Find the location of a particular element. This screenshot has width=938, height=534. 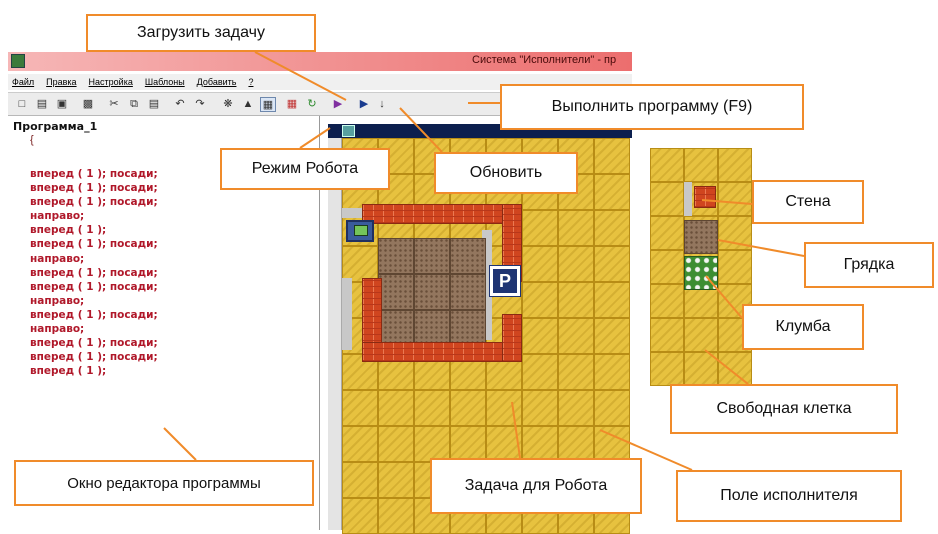

callout-refresh: Обновить is located at coordinates (506, 173).